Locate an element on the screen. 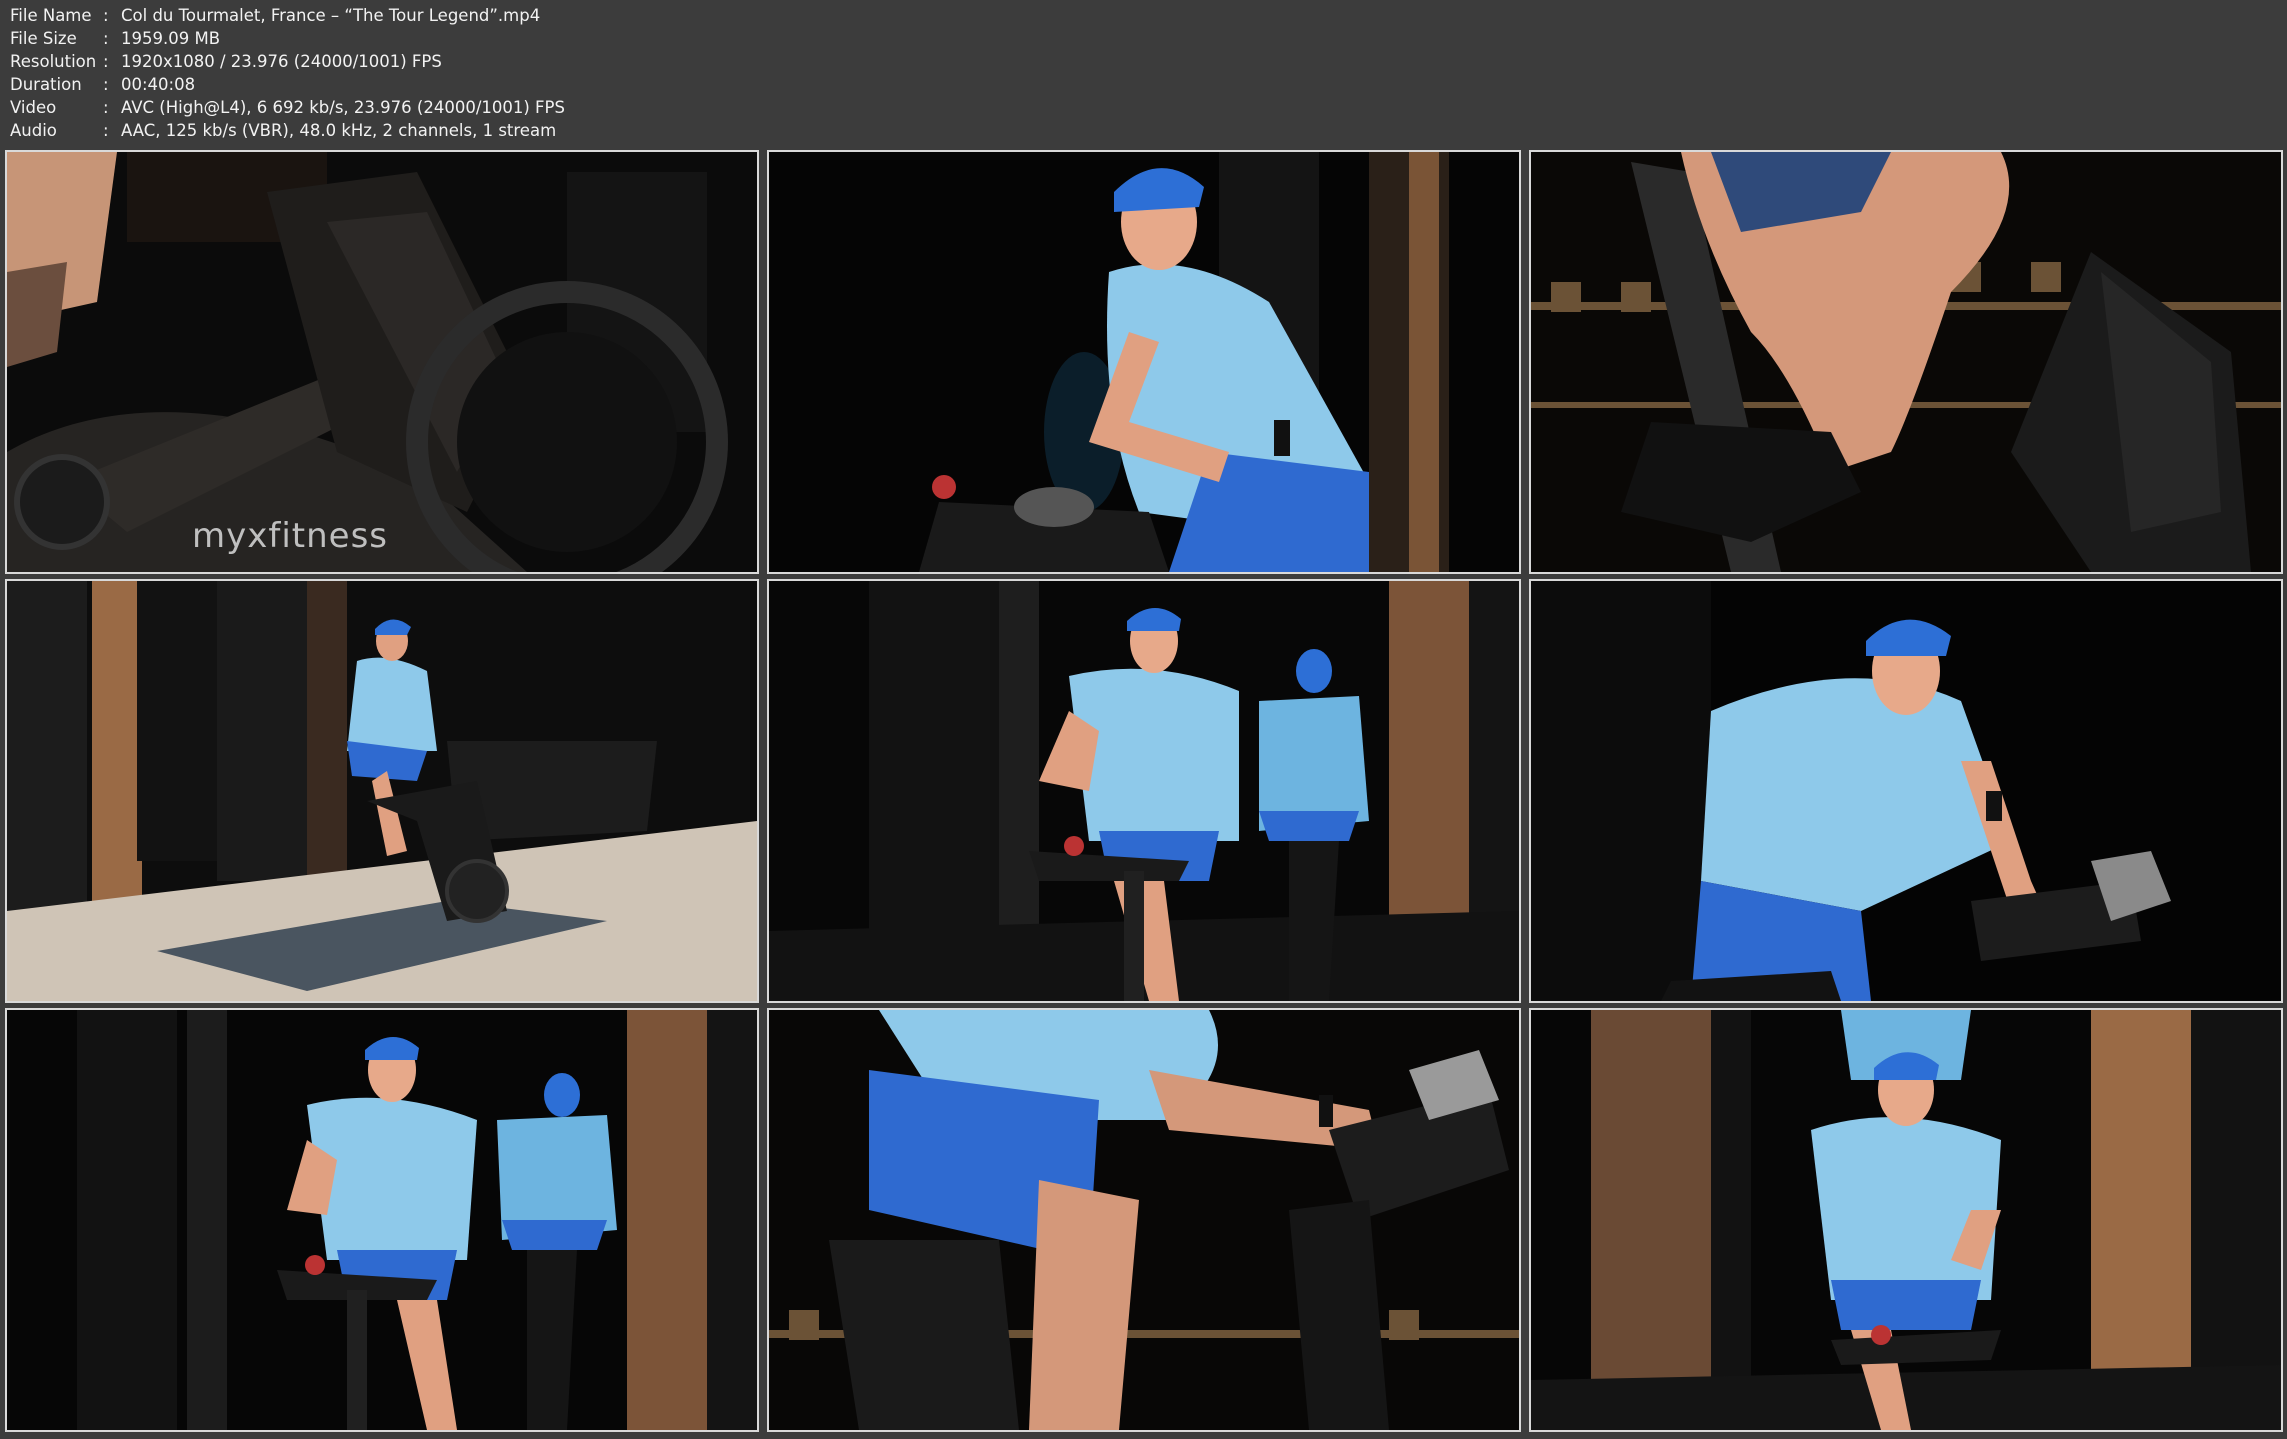 This screenshot has width=2287, height=1439. meta-label: File Size is located at coordinates (43, 38).